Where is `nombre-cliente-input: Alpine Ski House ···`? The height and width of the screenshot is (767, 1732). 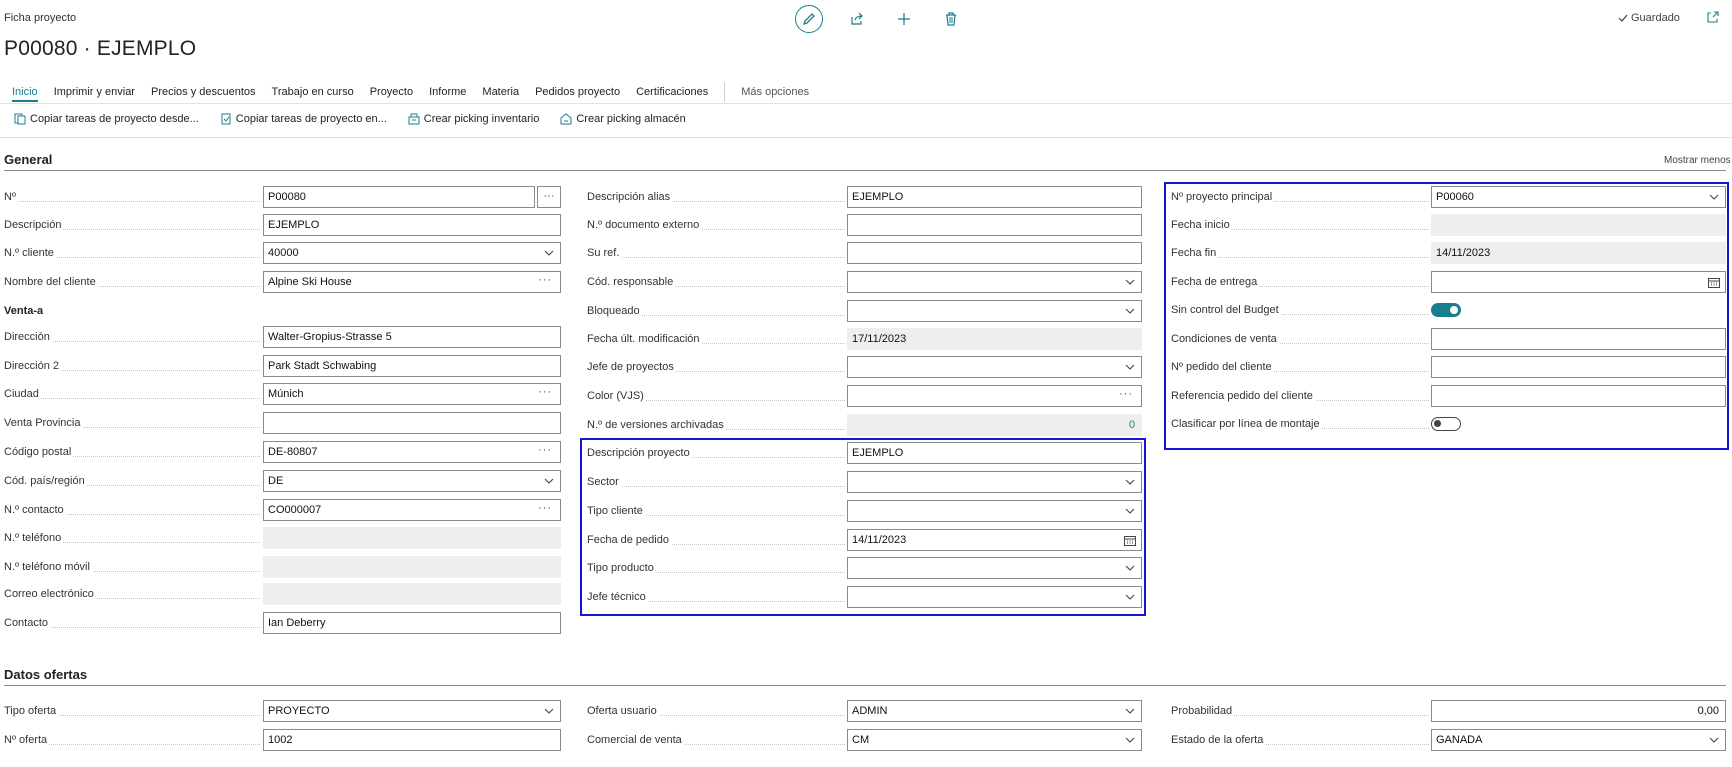 nombre-cliente-input: Alpine Ski House ··· is located at coordinates (412, 282).